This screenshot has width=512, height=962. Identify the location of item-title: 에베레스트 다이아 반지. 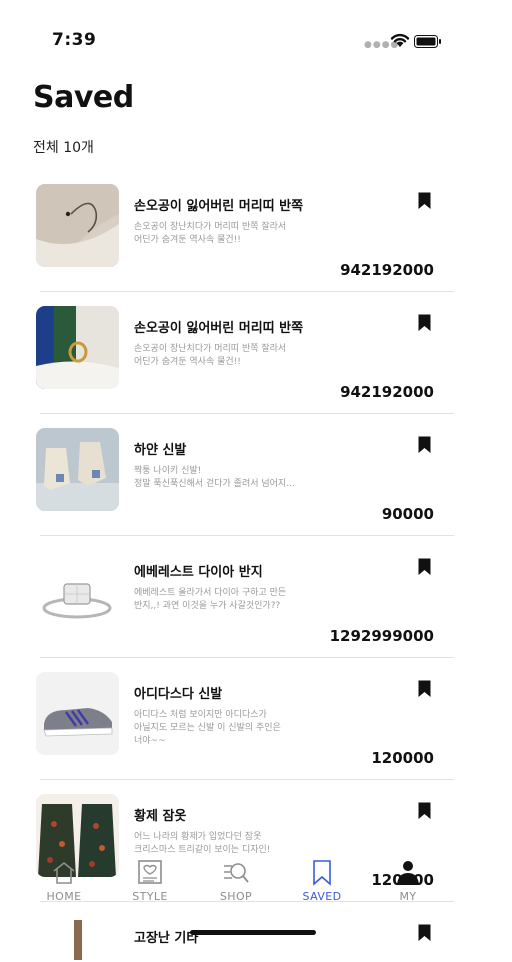
(198, 572).